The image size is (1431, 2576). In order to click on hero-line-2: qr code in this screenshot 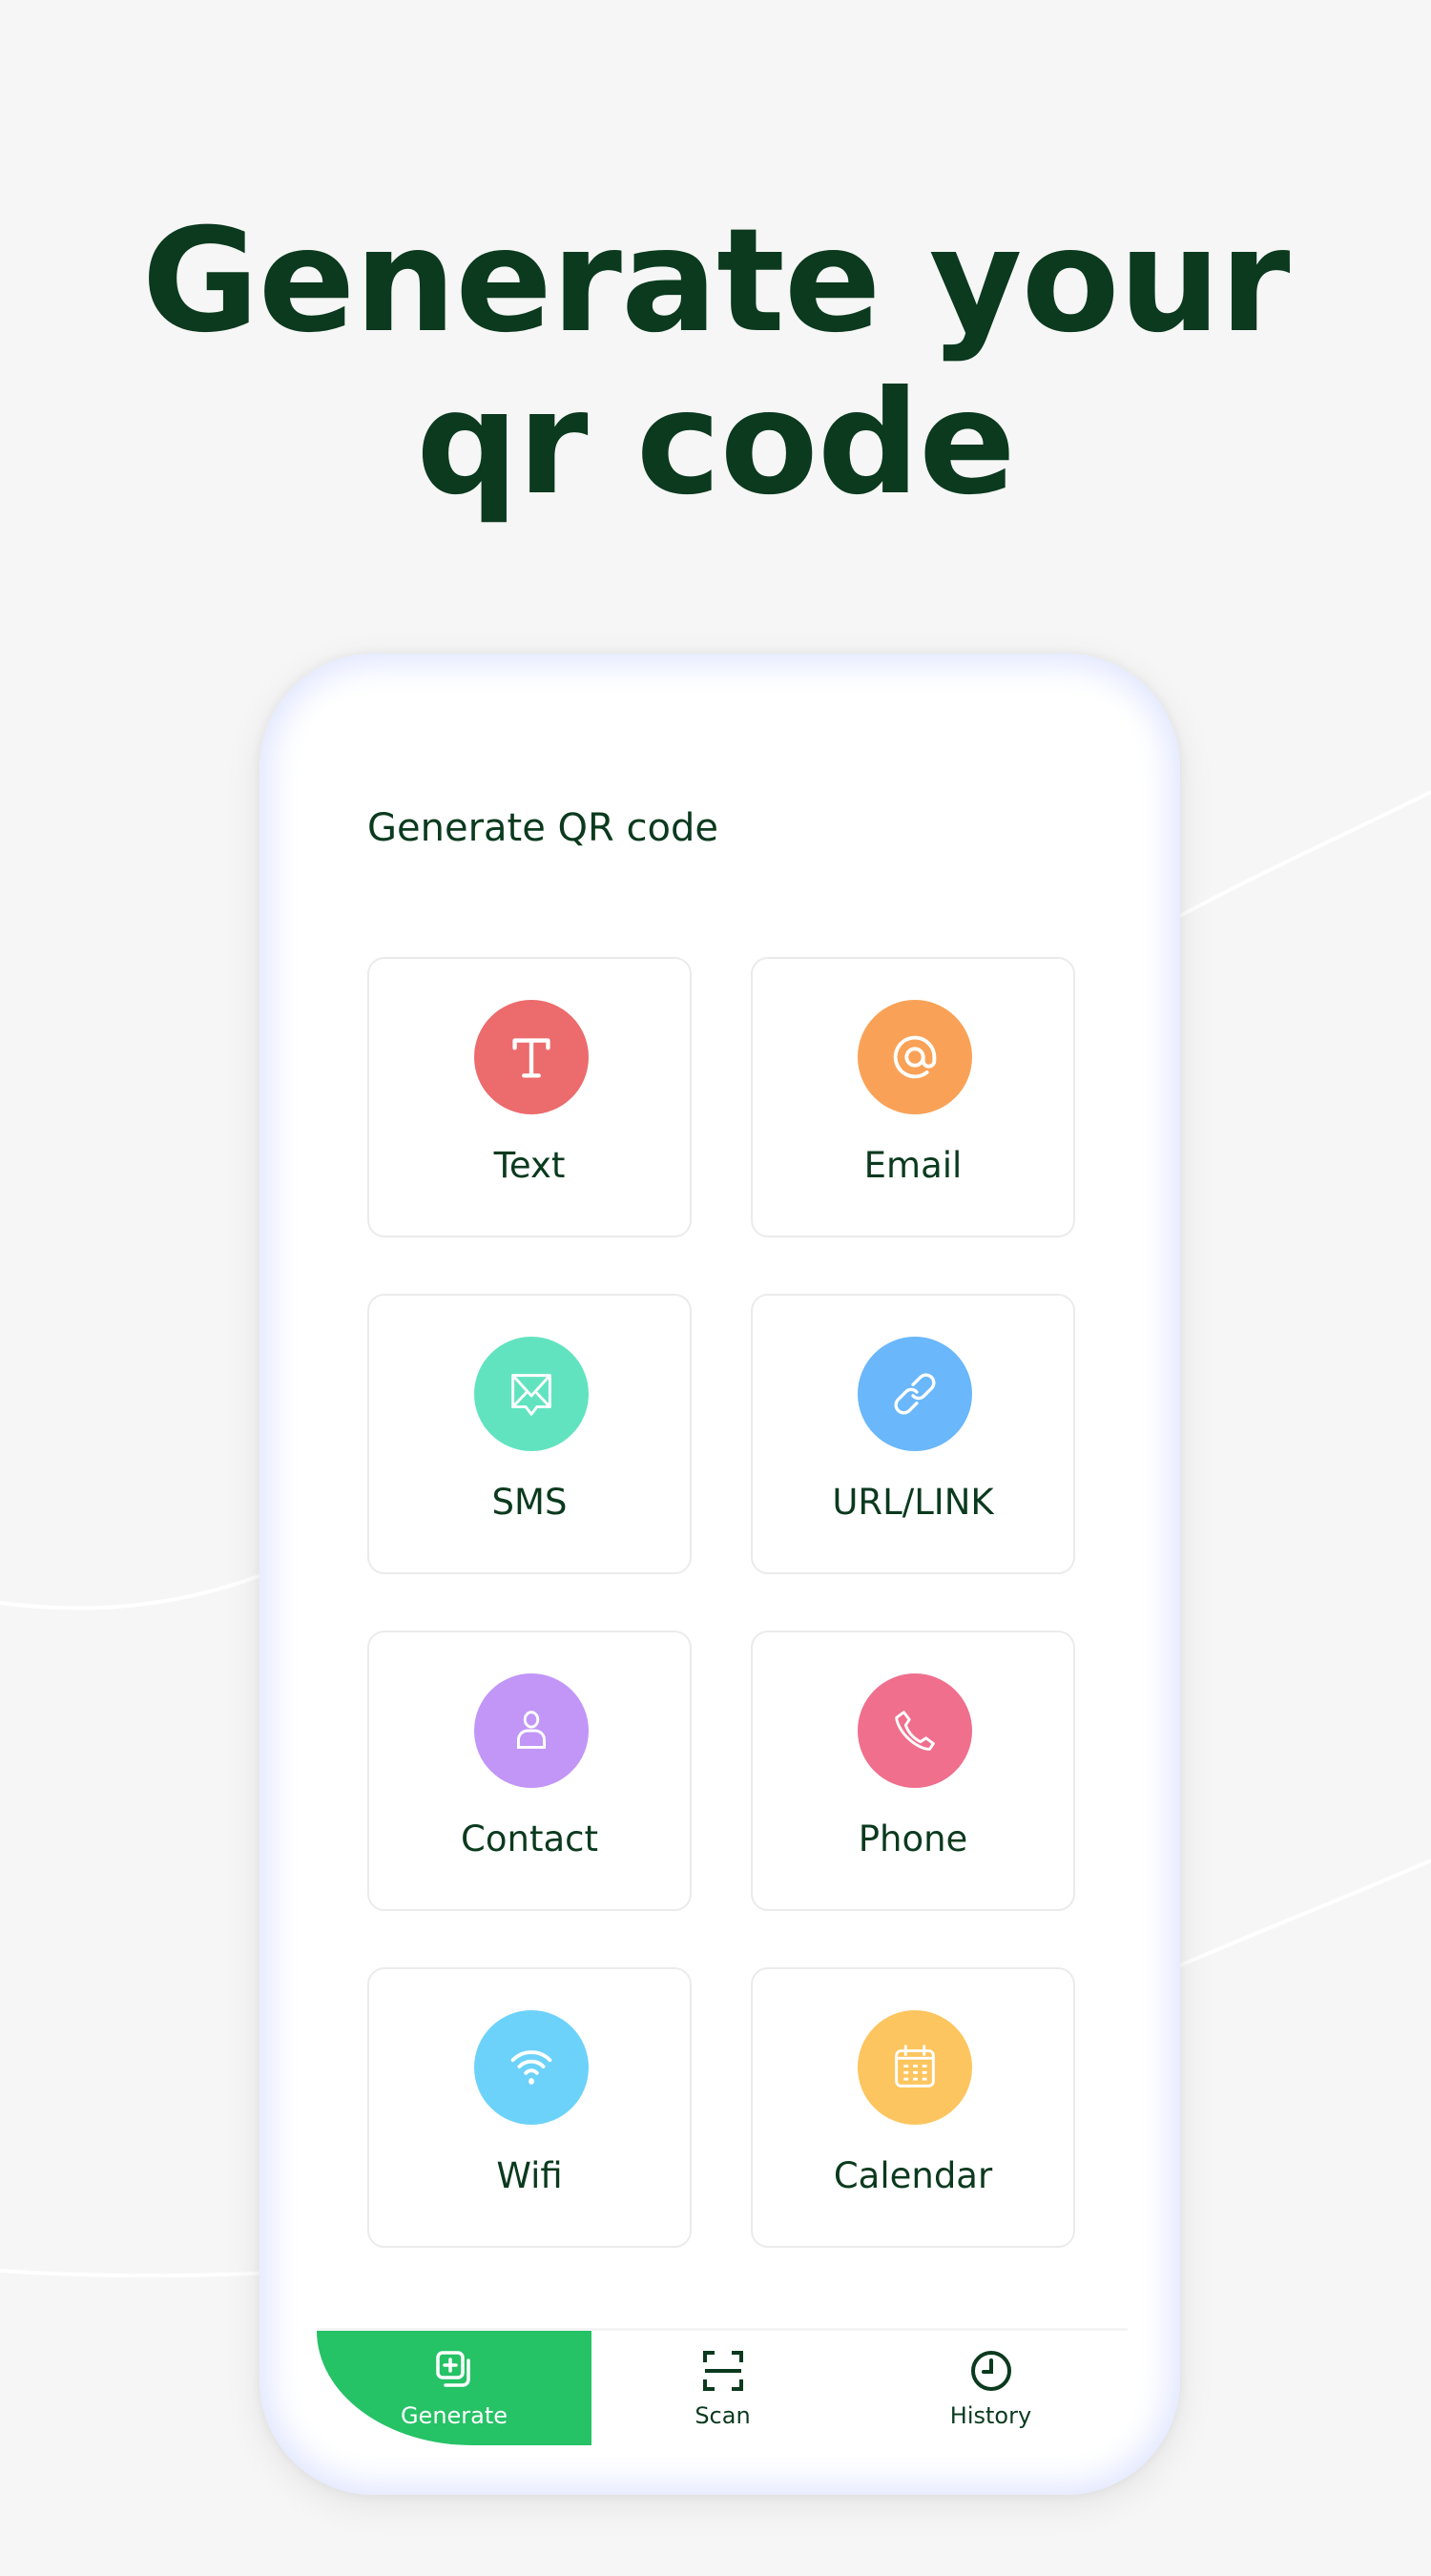, I will do `click(716, 444)`.